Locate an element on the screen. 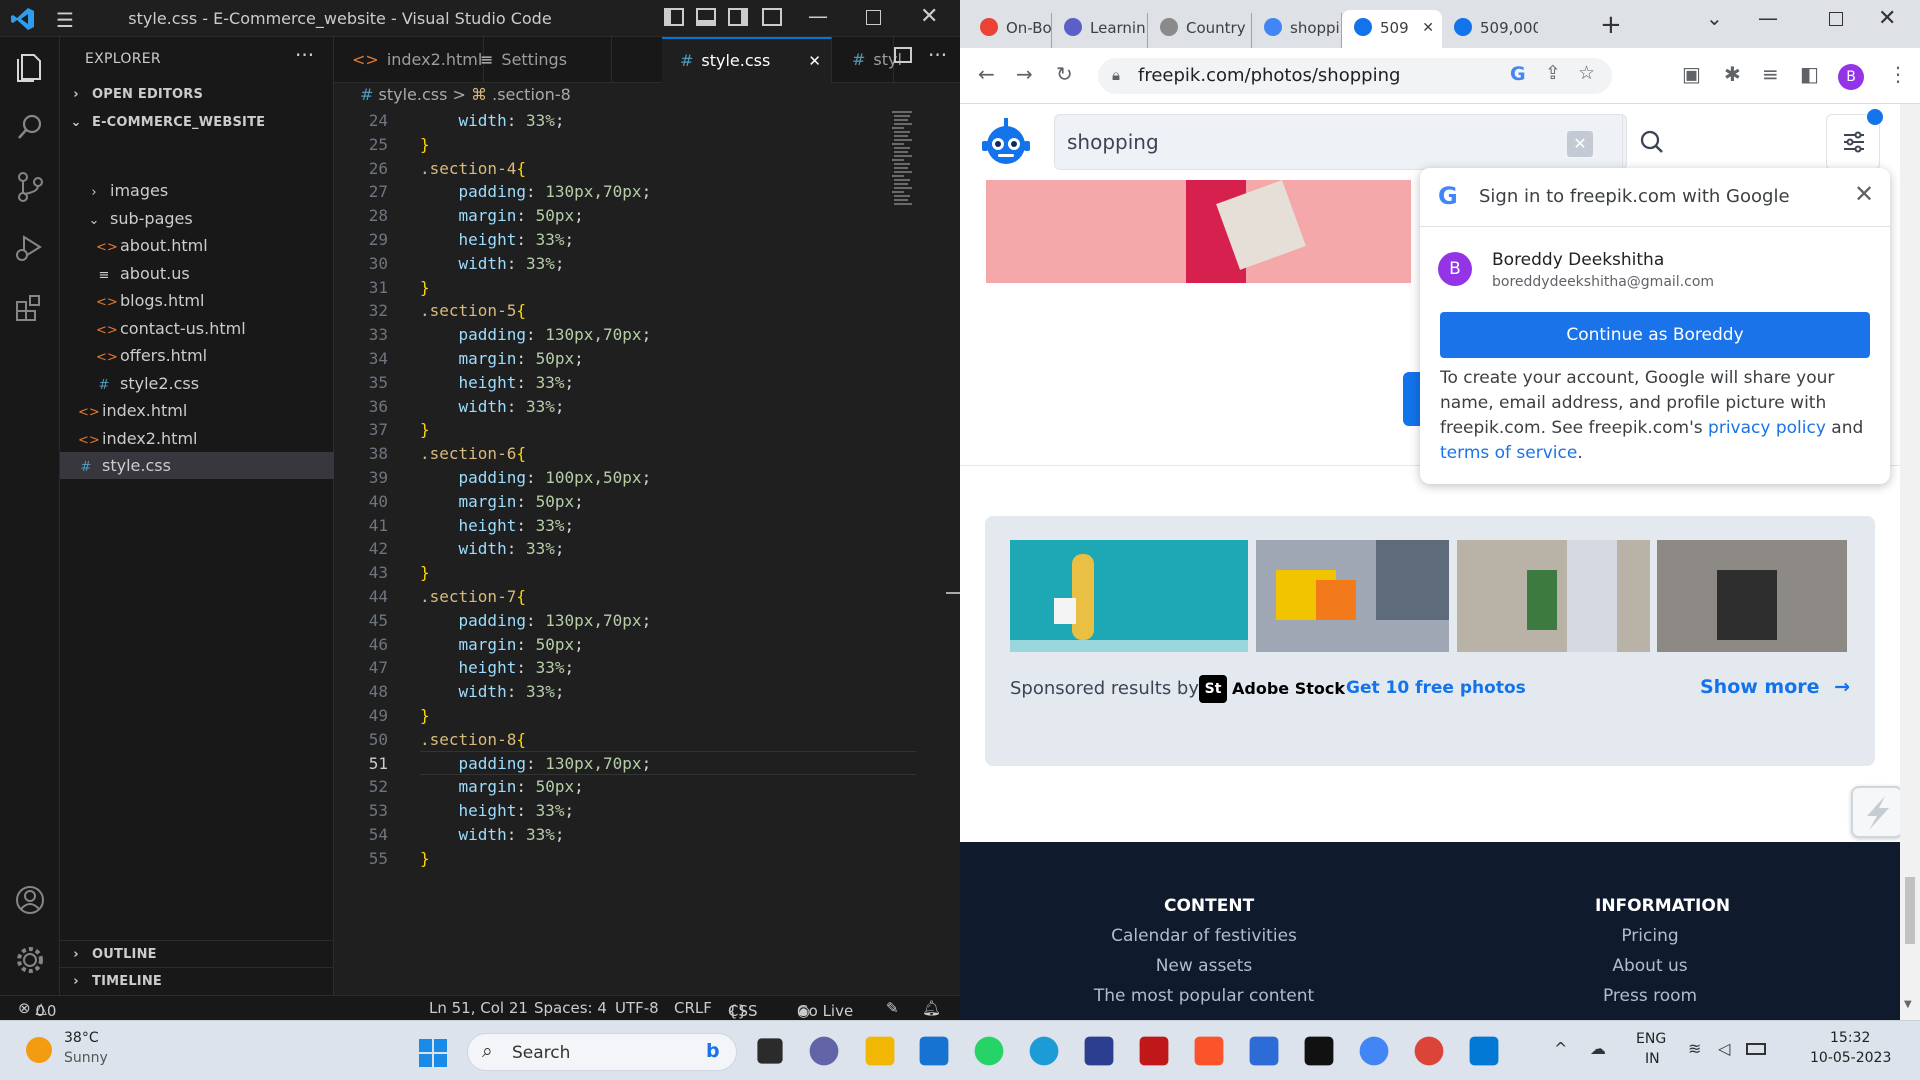 This screenshot has height=1080, width=1920. network-status-icon: ☁ is located at coordinates (1598, 1048).